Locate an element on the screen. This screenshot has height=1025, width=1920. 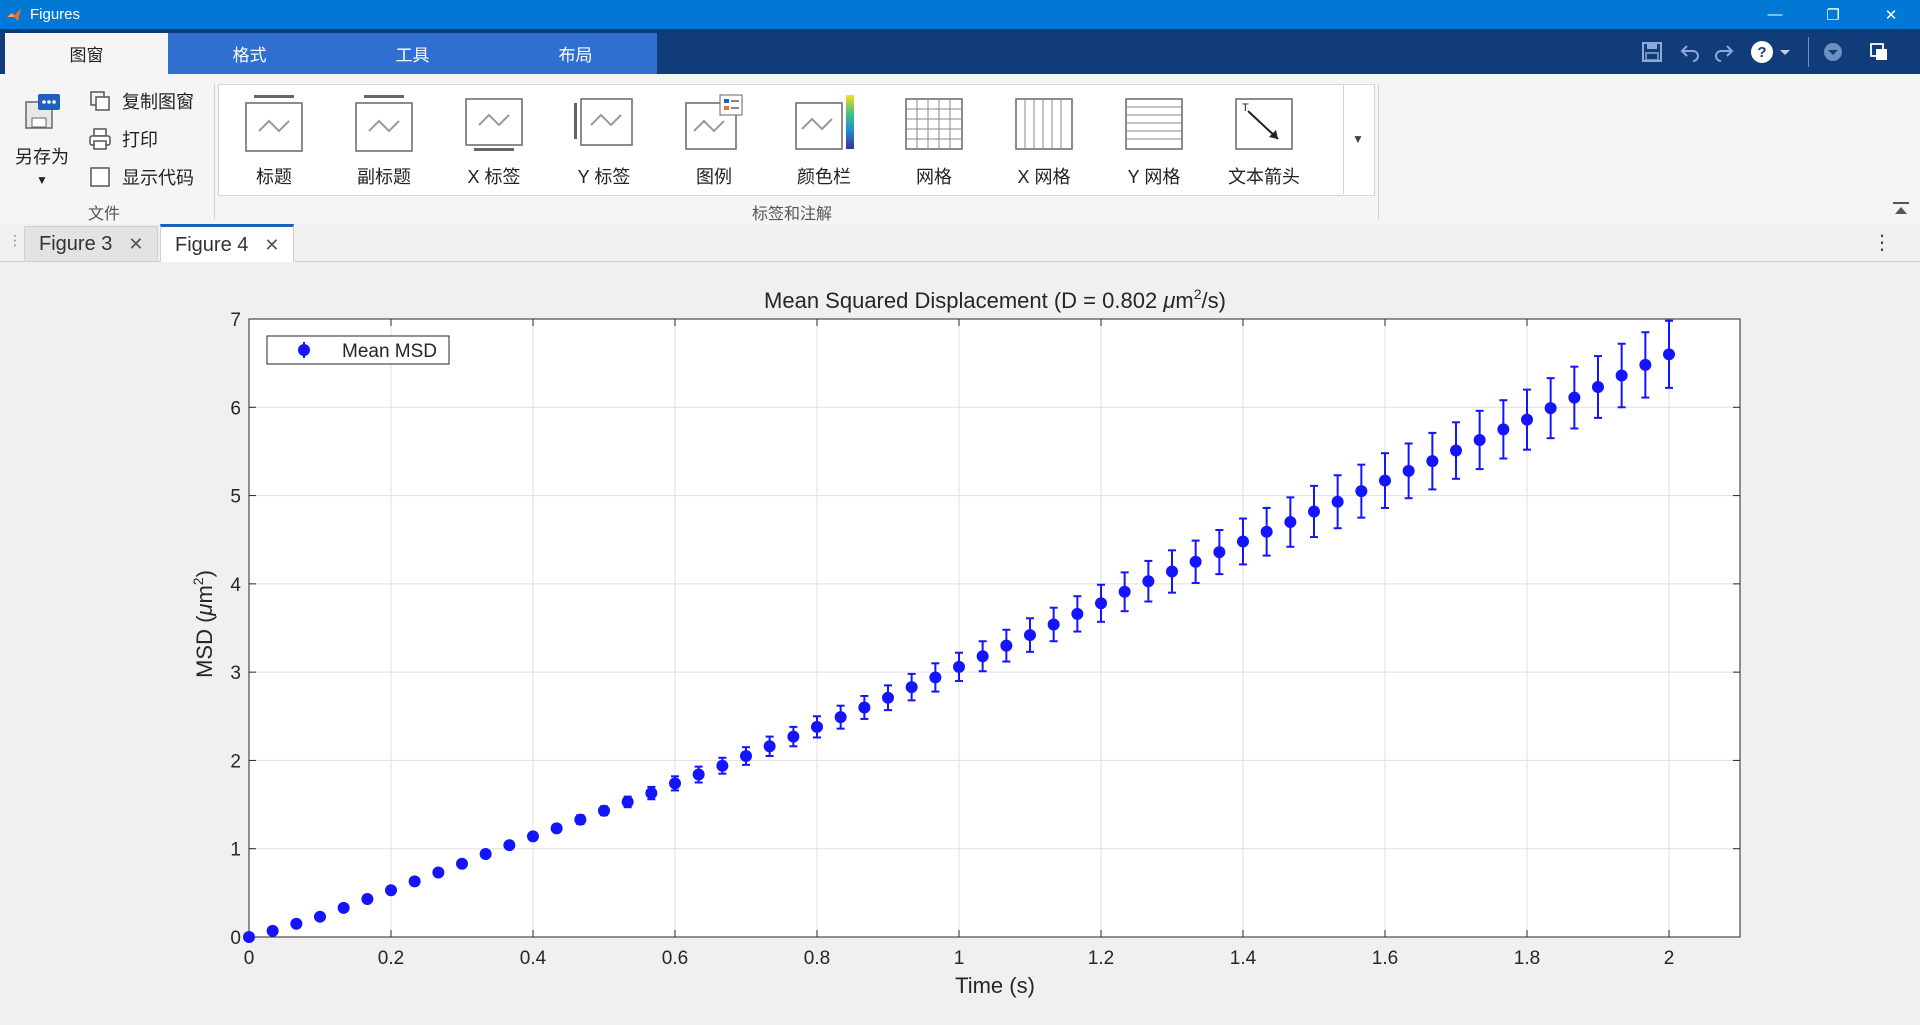
collapse-ribbon-icon is located at coordinates (1833, 52).